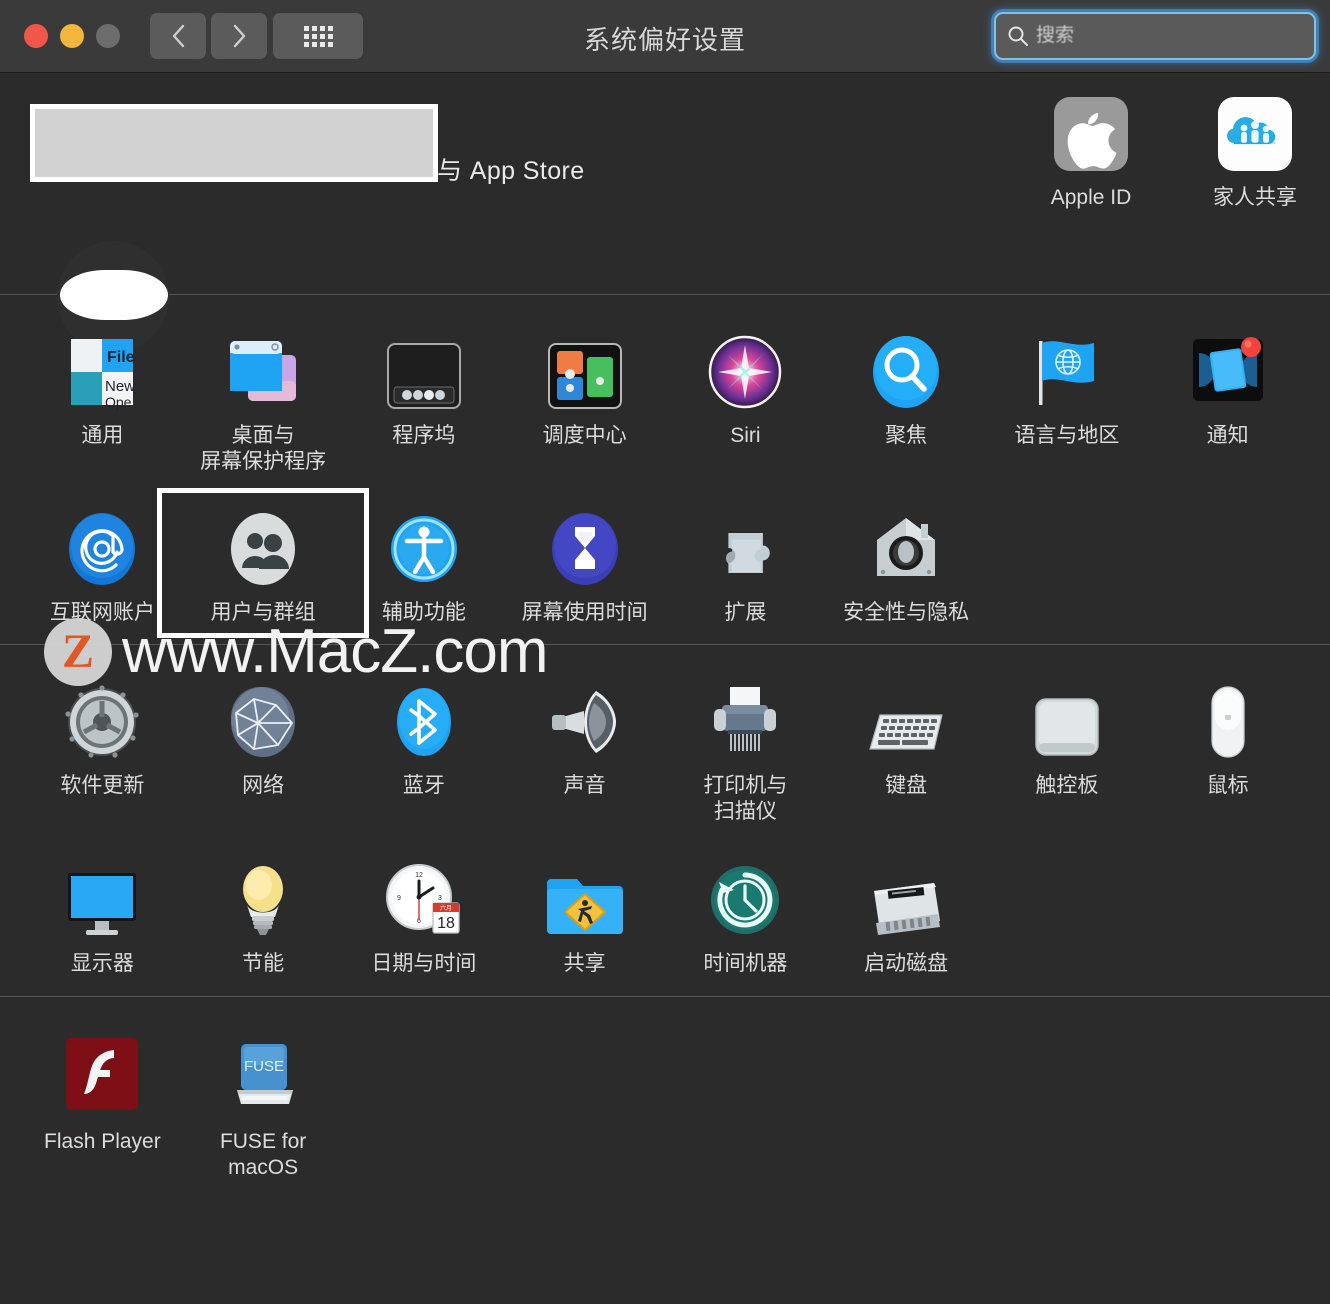  Describe the element at coordinates (263, 612) in the screenshot. I see `pane-label: 用户与群组` at that location.